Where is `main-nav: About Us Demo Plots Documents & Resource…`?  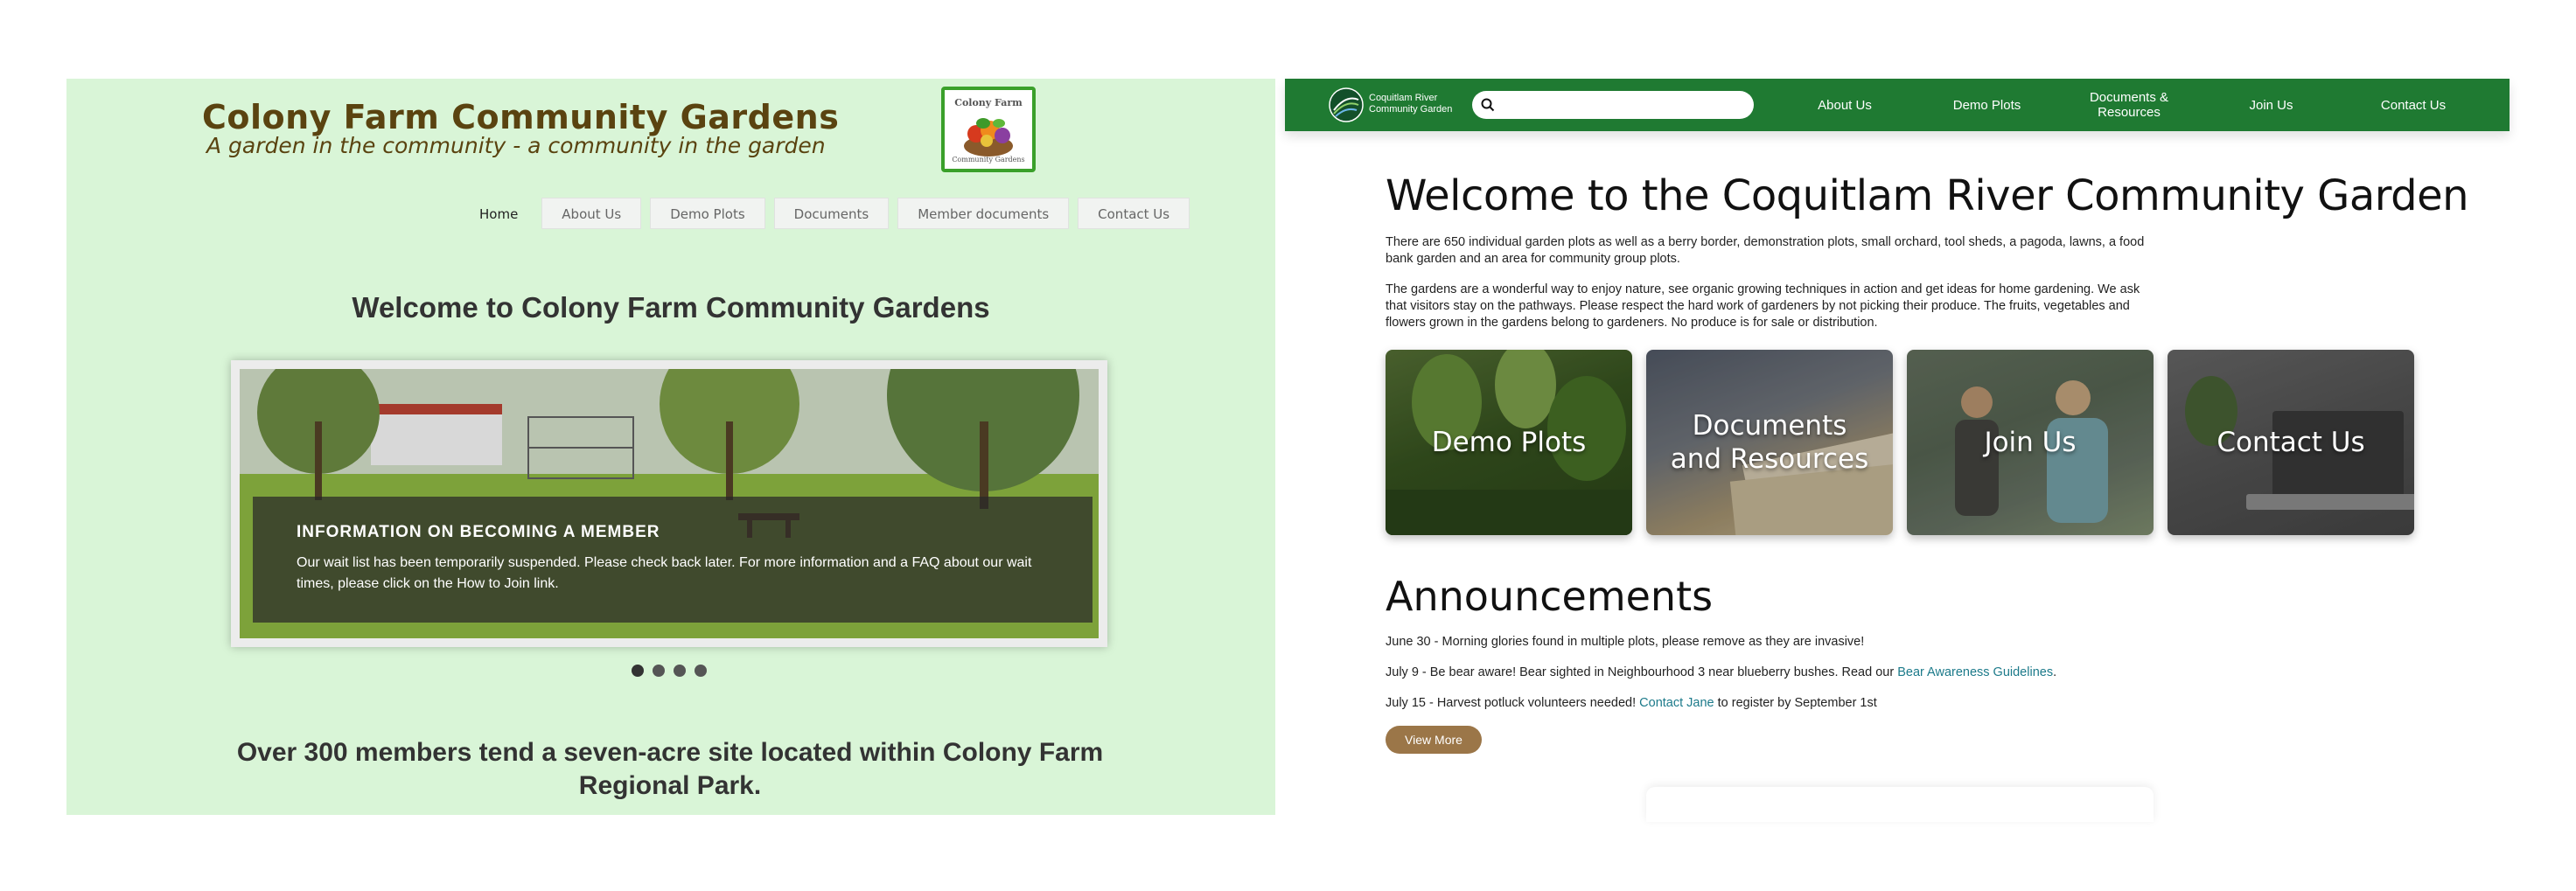 main-nav: About Us Demo Plots Documents & Resource… is located at coordinates (2129, 105).